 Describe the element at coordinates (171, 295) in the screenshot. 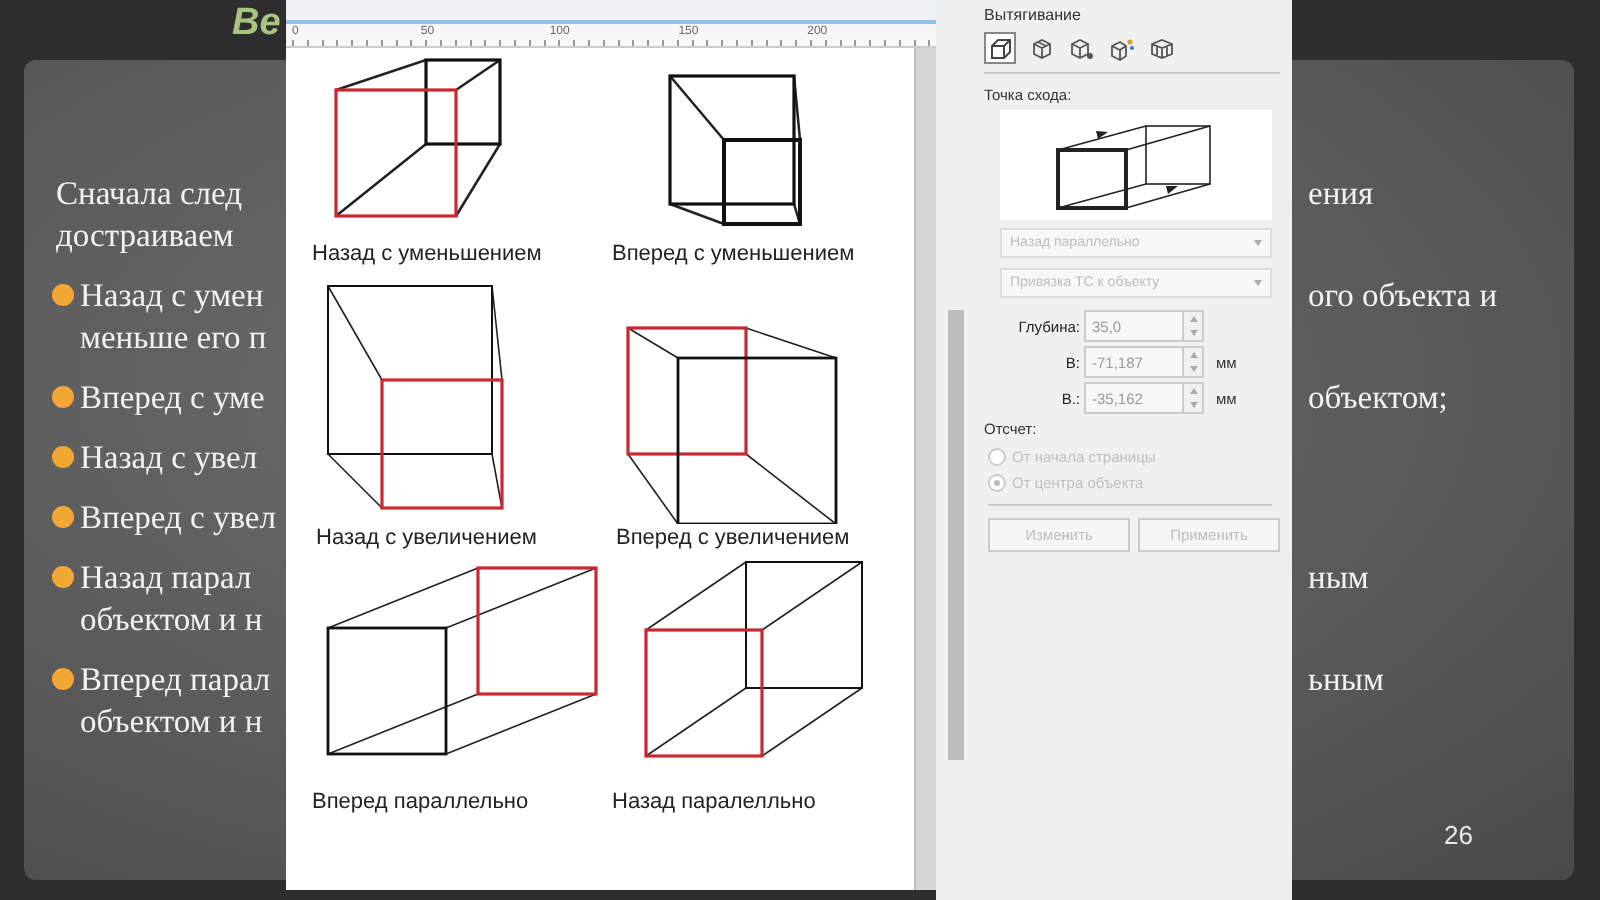

I see `slide-text: Назад с умен` at that location.